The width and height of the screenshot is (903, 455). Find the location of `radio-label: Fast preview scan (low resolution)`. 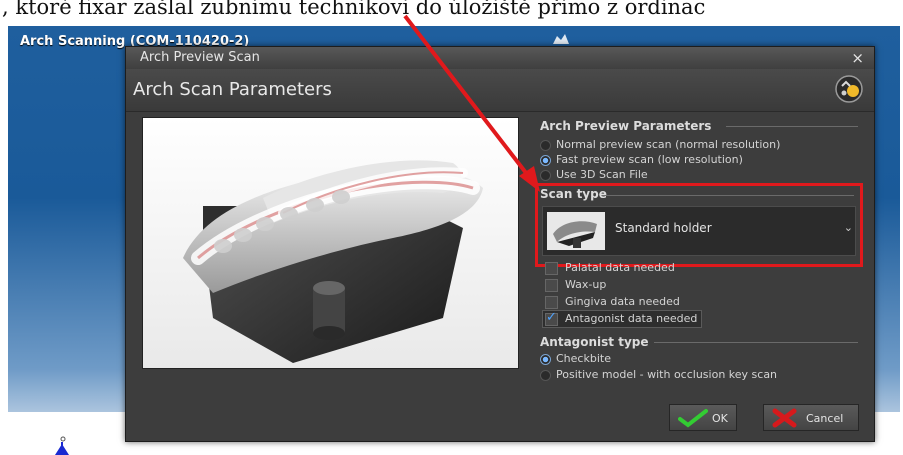

radio-label: Fast preview scan (low resolution) is located at coordinates (649, 159).